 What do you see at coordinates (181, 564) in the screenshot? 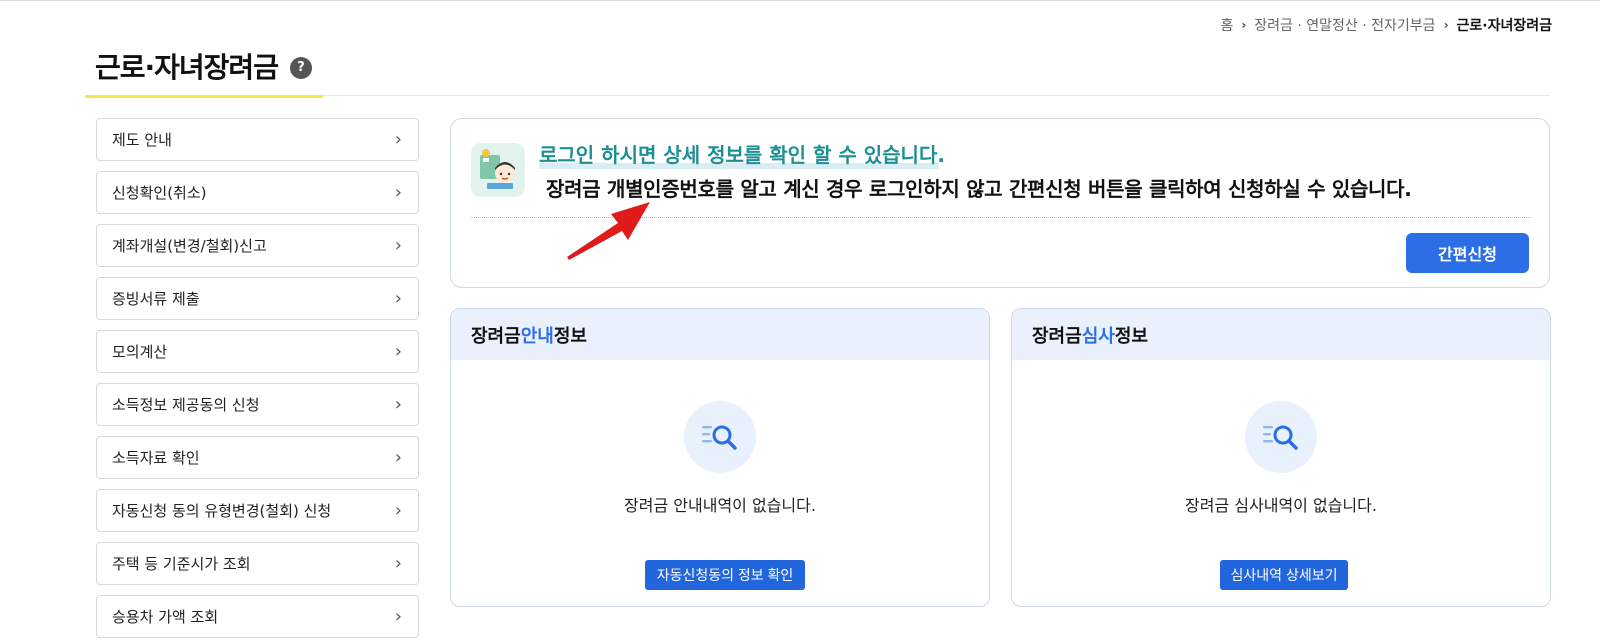
I see `sidebar-item-label: 주택 등 기준시가 조회` at bounding box center [181, 564].